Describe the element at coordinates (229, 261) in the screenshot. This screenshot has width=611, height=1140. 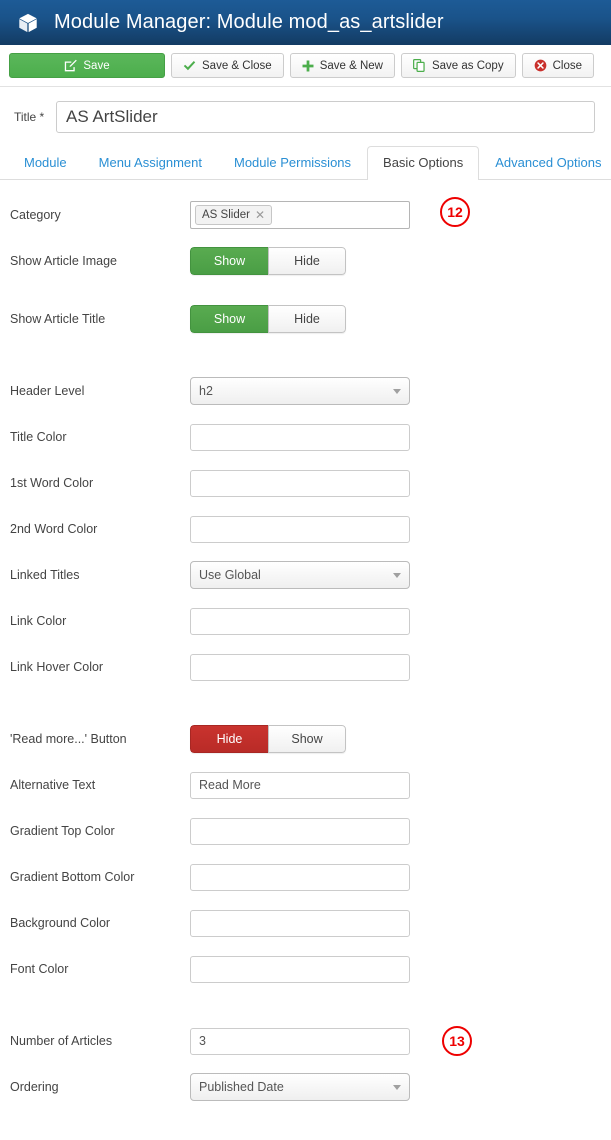
I see `show-article-image-show-option: Show` at that location.